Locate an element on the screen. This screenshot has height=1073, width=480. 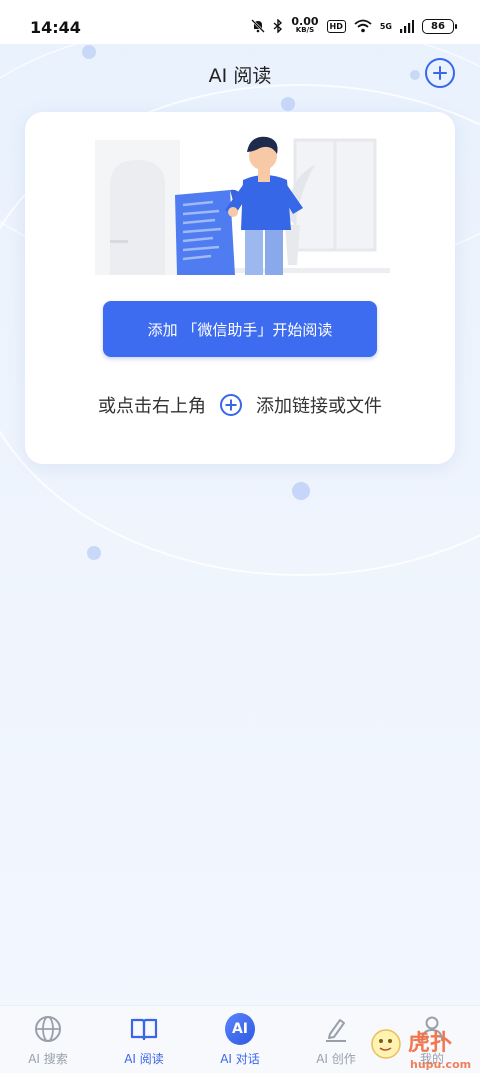
pencil-icon is located at coordinates (336, 1029).